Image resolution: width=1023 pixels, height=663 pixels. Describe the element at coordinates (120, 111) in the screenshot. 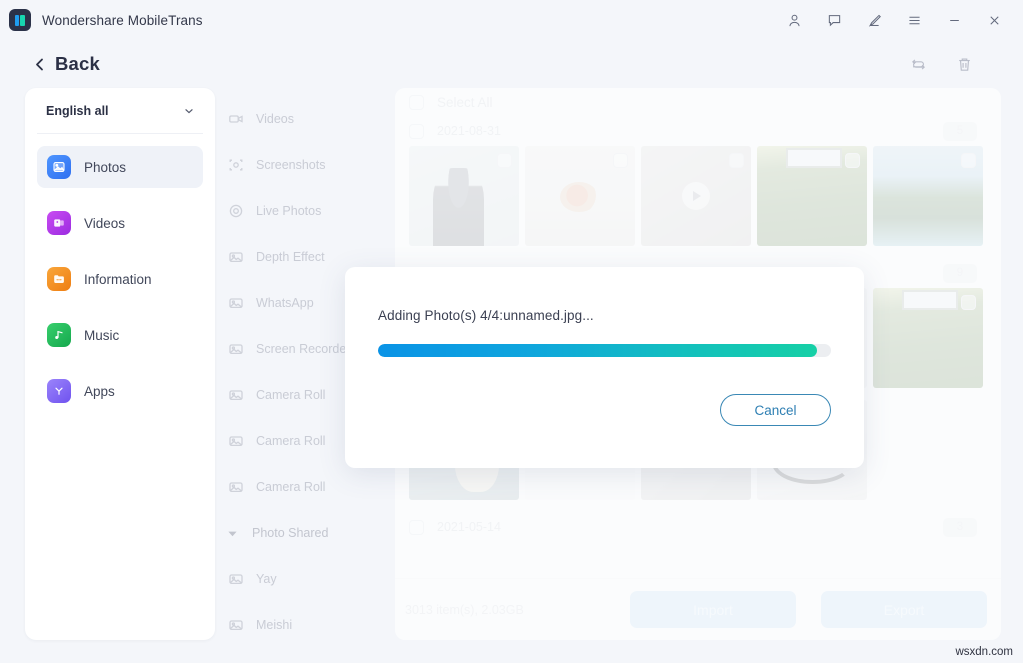

I see `language-select: English all` at that location.